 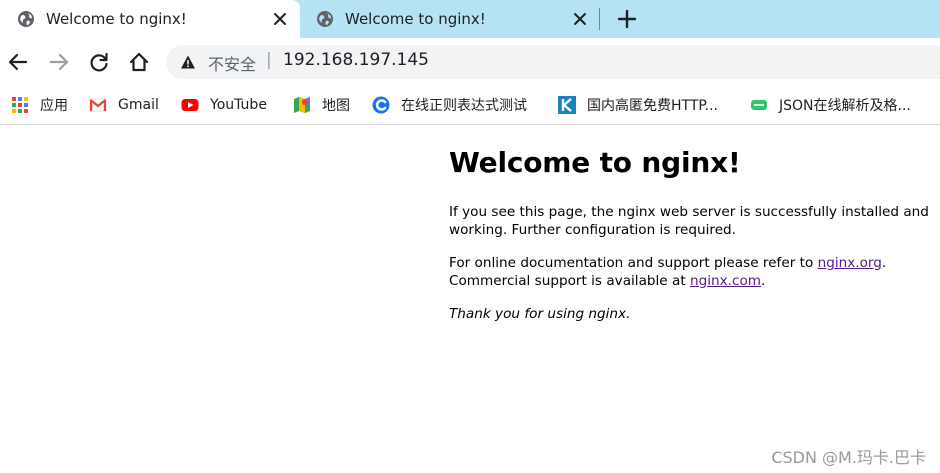 I want to click on youtube-icon, so click(x=190, y=105).